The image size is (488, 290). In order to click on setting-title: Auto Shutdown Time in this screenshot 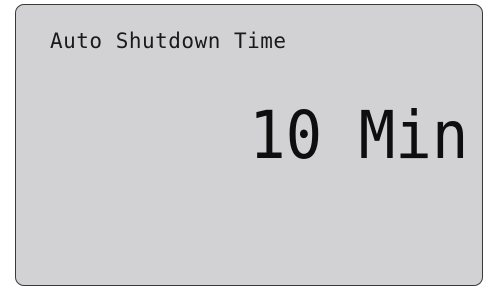, I will do `click(168, 41)`.